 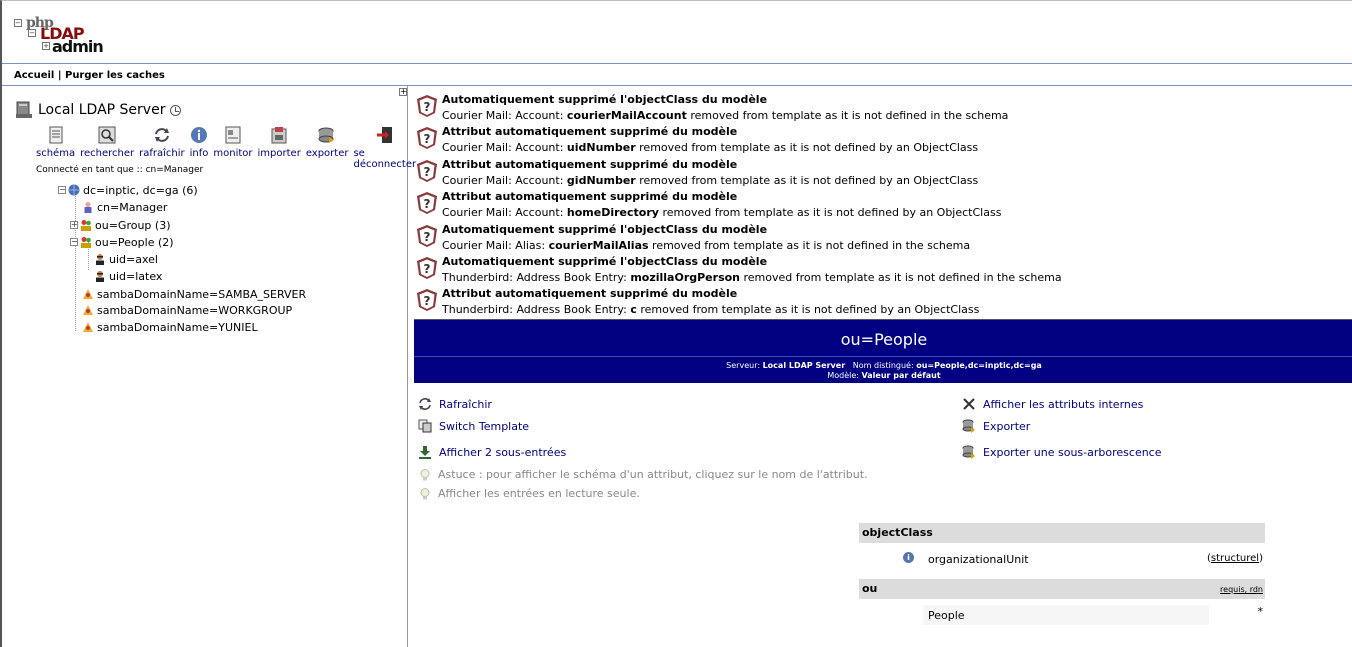 I want to click on switch-template-action: Switch Template, so click(x=473, y=426).